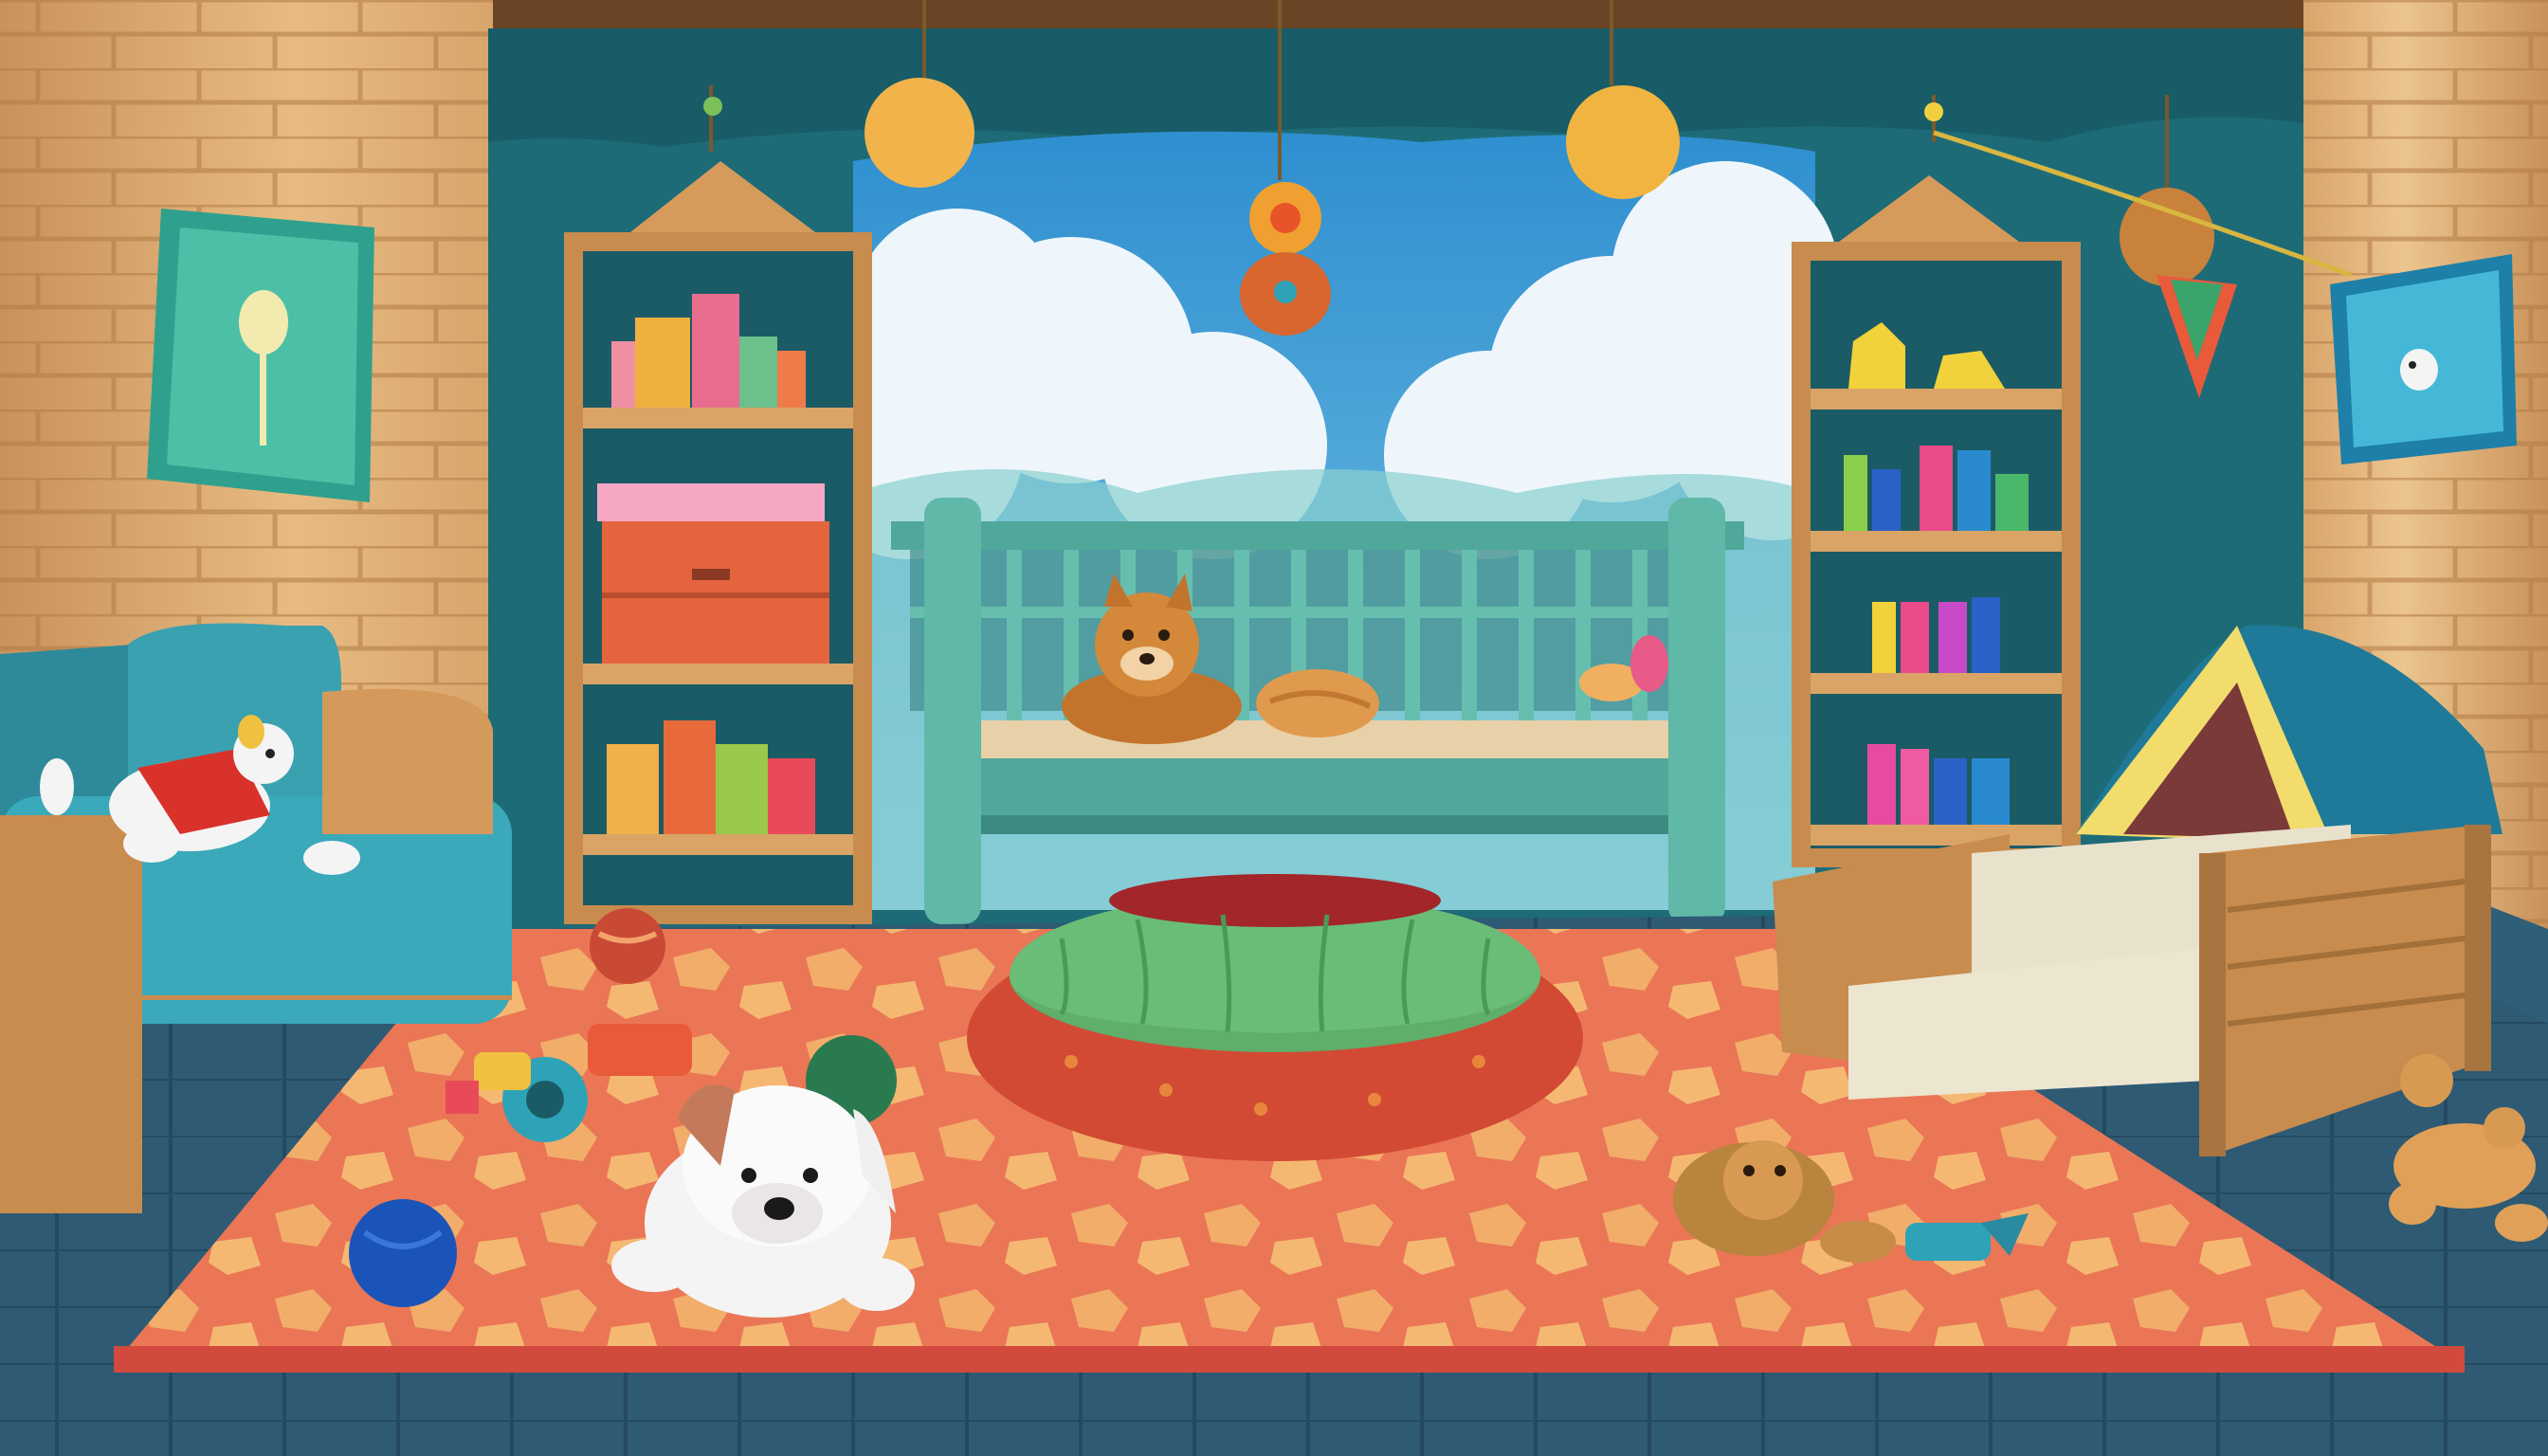 The height and width of the screenshot is (1456, 2548). What do you see at coordinates (403, 1253) in the screenshot?
I see `blue-ball` at bounding box center [403, 1253].